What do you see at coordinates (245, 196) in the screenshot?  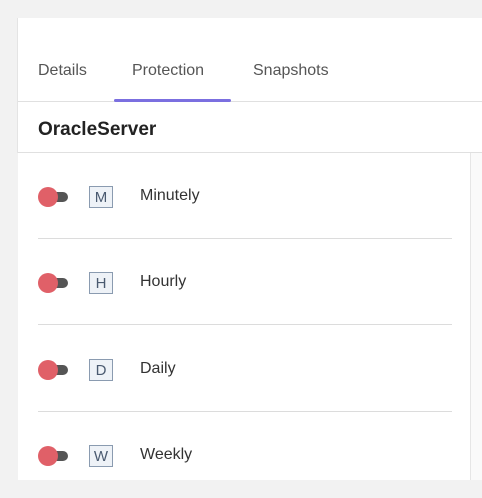 I see `schedule-row-minutely: M Minutely` at bounding box center [245, 196].